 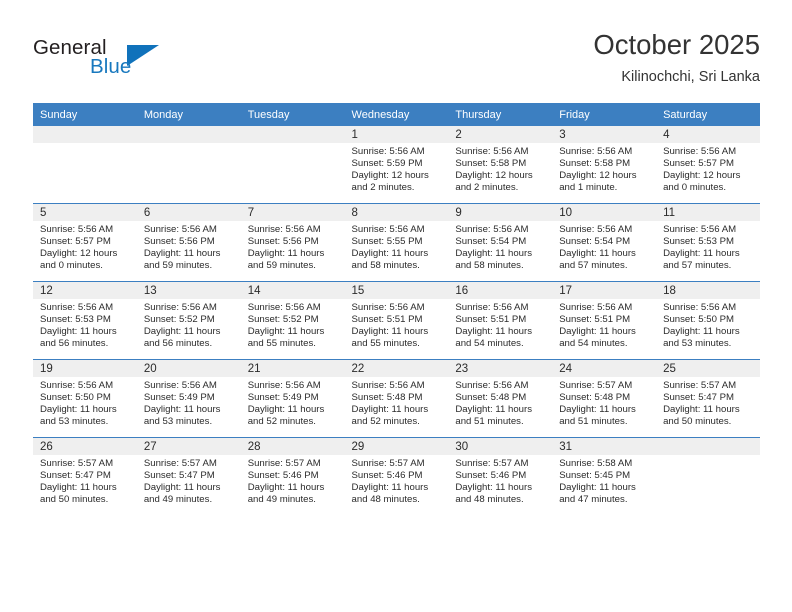 What do you see at coordinates (390, 416) in the screenshot?
I see `daylight-duration: Daylight: 11 hours and 52 minutes.` at bounding box center [390, 416].